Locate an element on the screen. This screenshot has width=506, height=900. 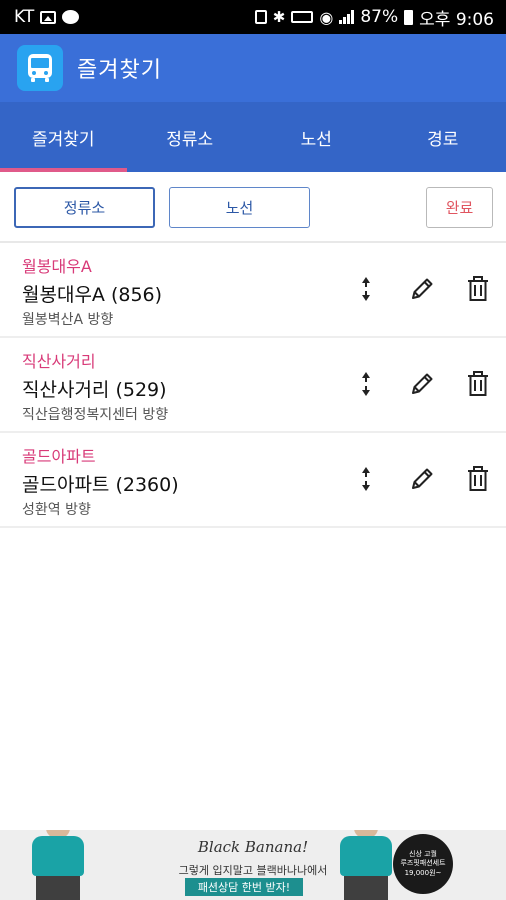
battery-percent: 87% is located at coordinates (379, 17).